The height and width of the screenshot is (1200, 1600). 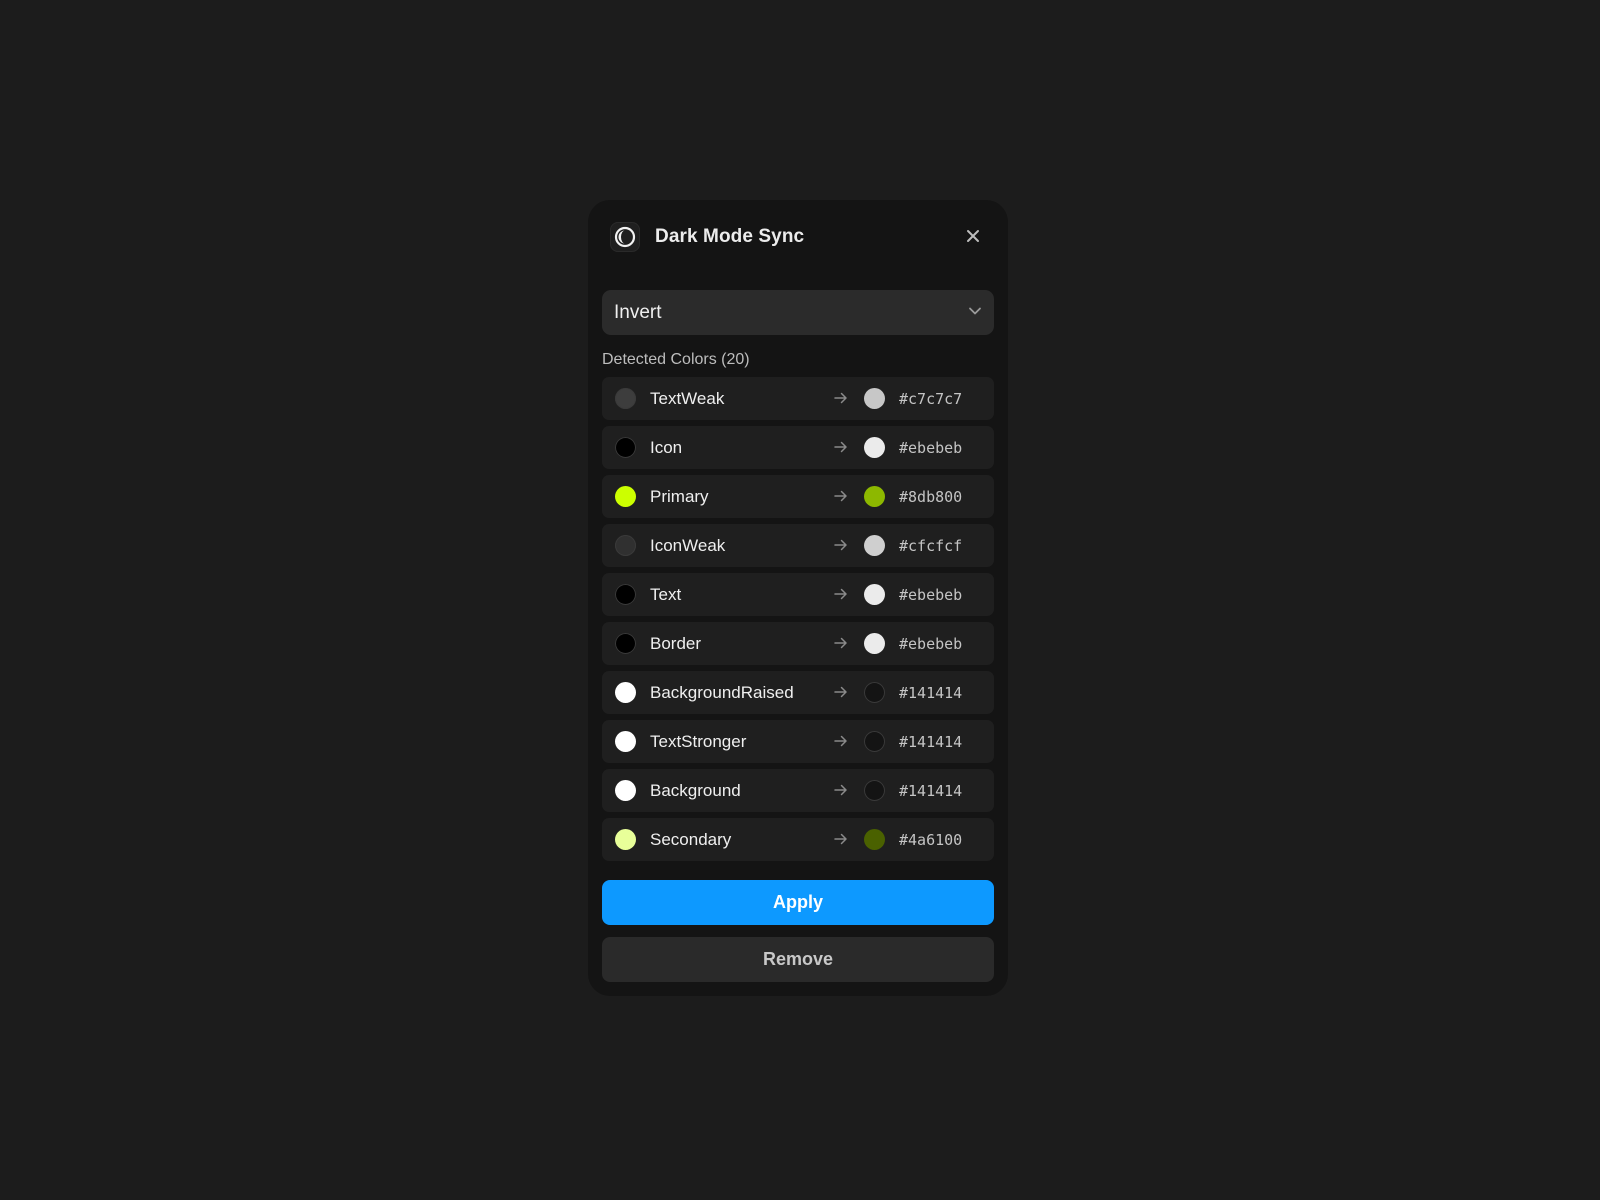 I want to click on target-hex-value: #cfcfcf, so click(x=931, y=546).